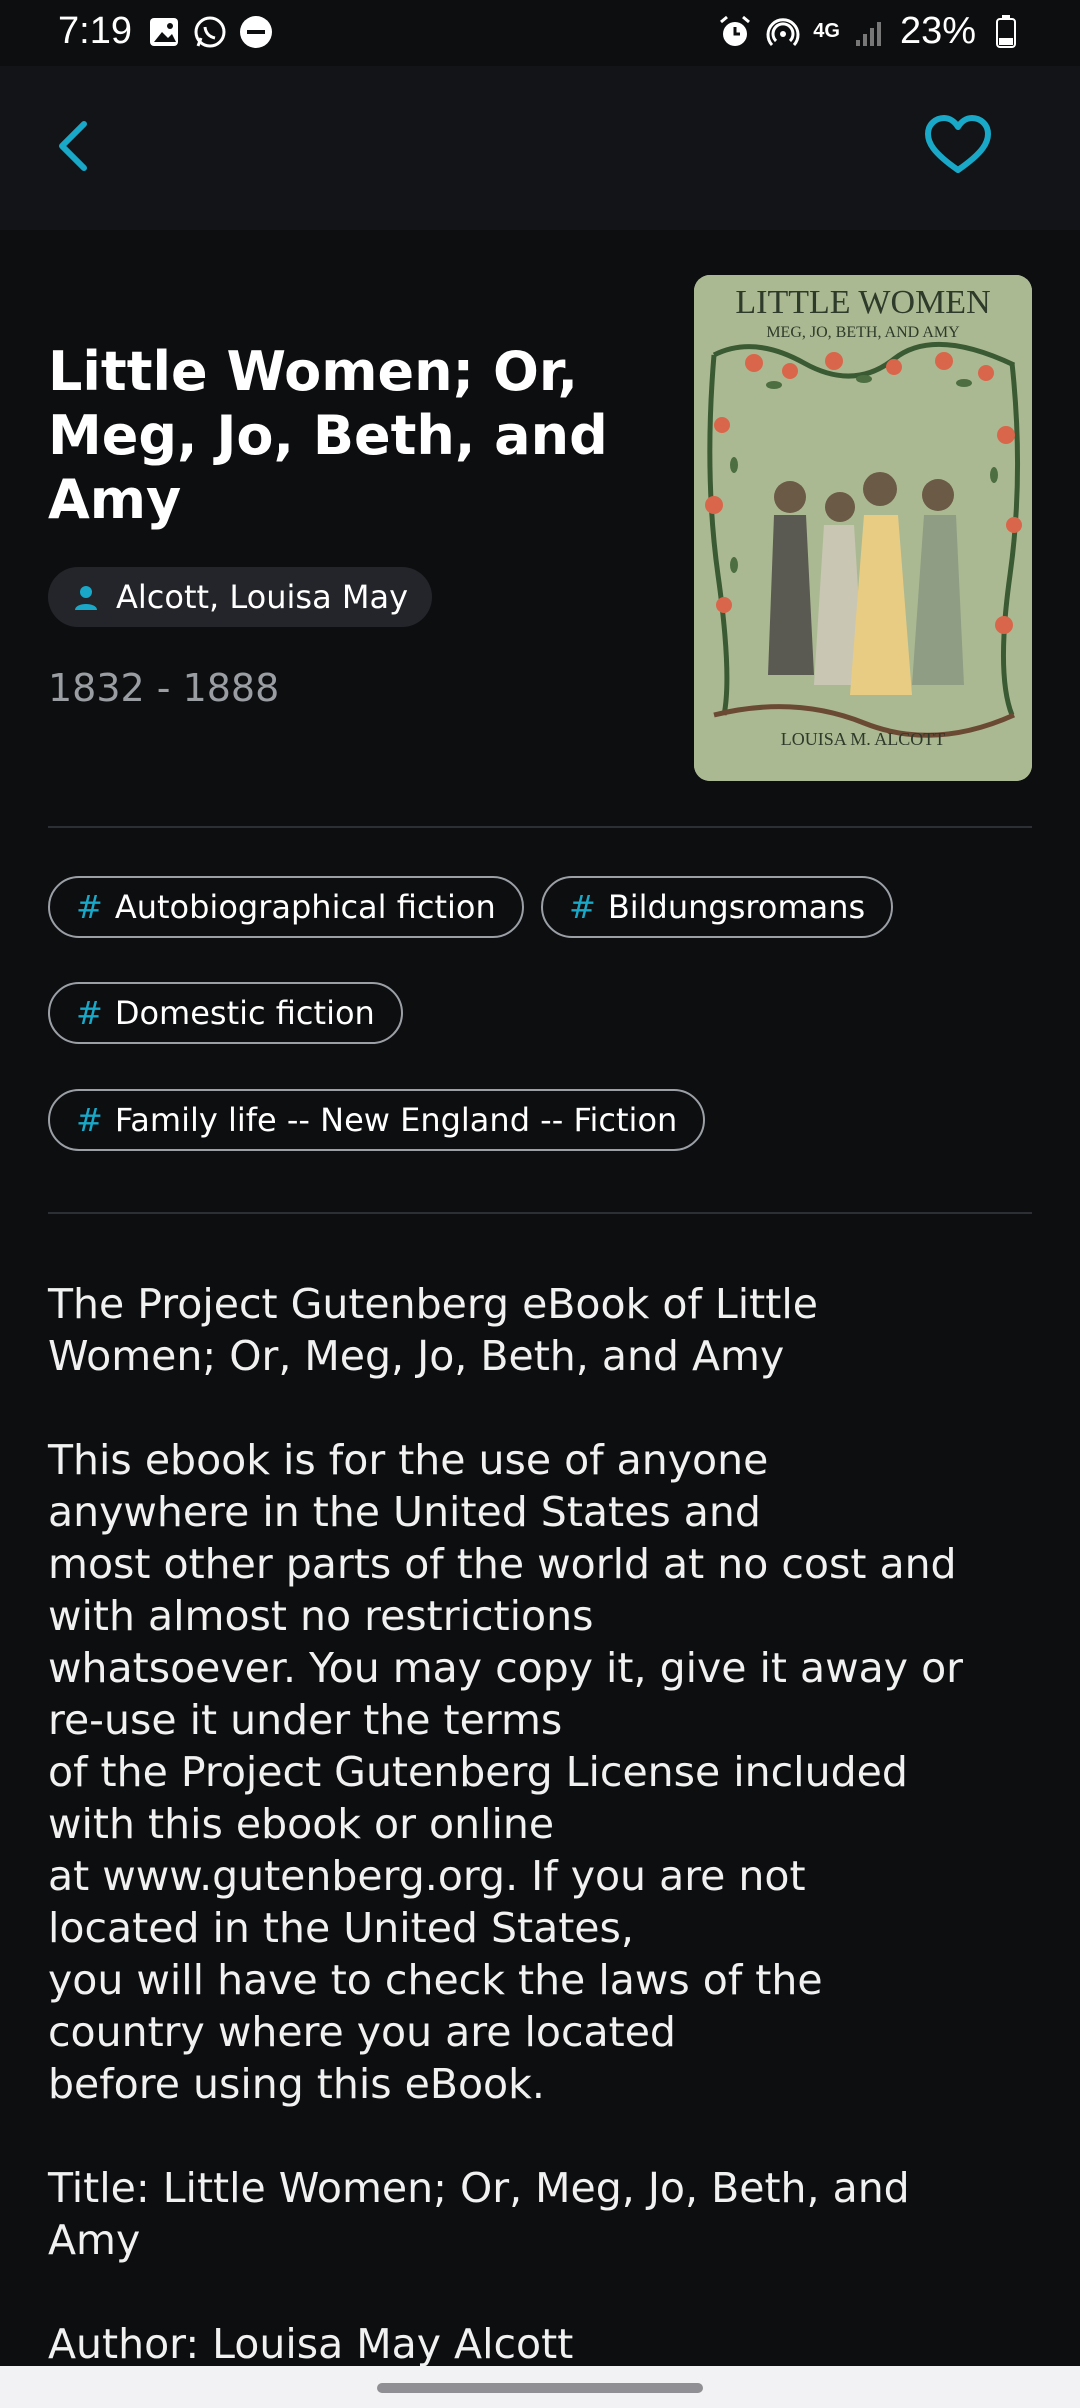 The image size is (1080, 2408). What do you see at coordinates (863, 332) in the screenshot?
I see `cover-subtitle: MEG, JO, BETH, AND AMY` at bounding box center [863, 332].